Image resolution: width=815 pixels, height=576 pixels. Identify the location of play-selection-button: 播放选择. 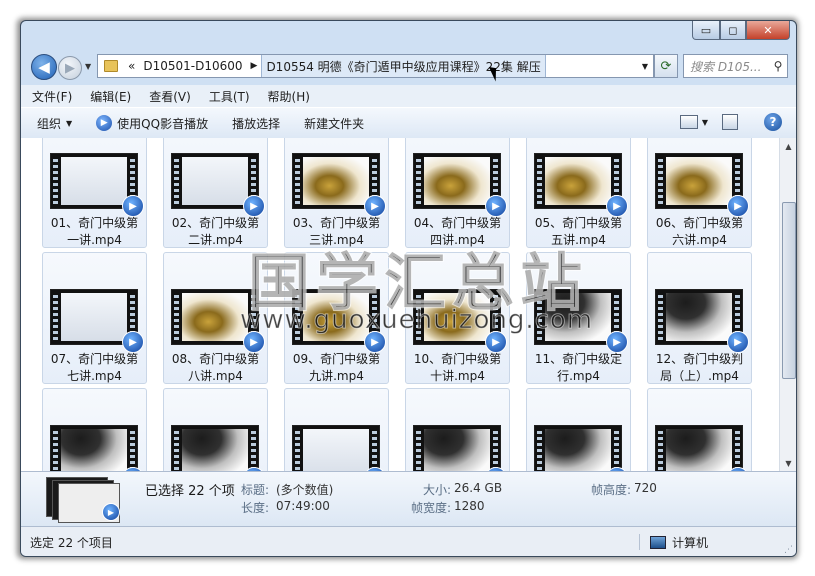
(256, 123).